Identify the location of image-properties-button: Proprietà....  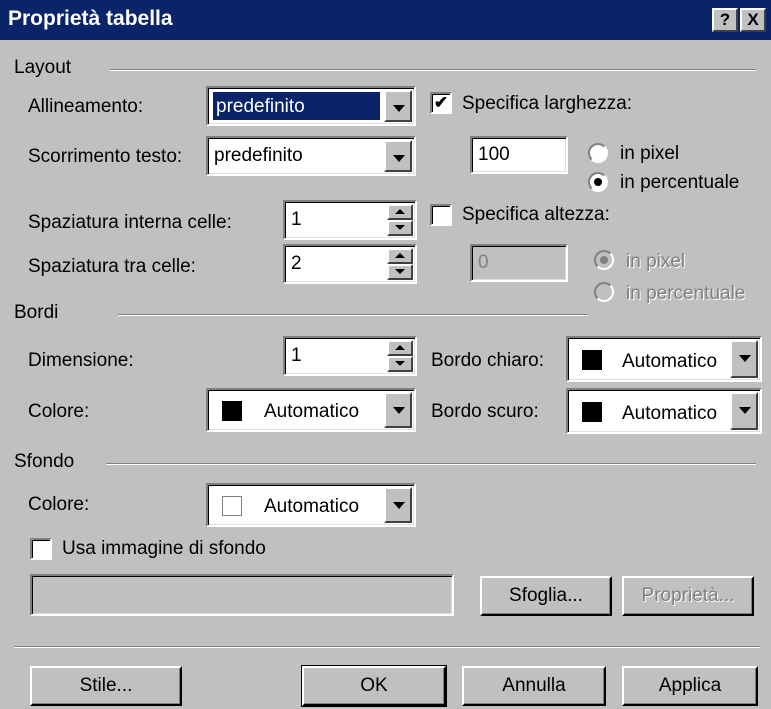
(688, 596).